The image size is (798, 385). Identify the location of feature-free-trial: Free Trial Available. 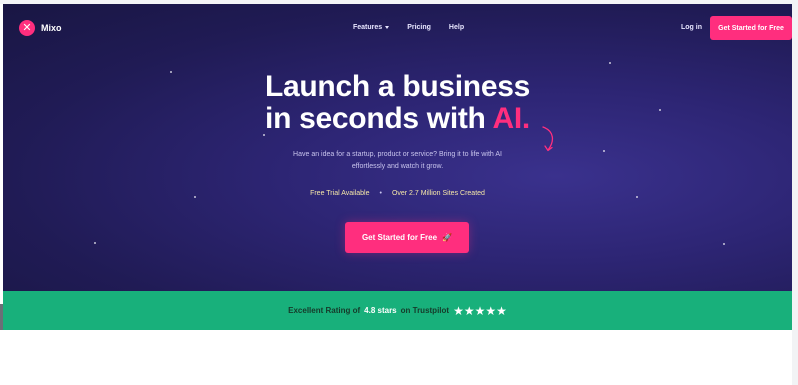
(340, 193).